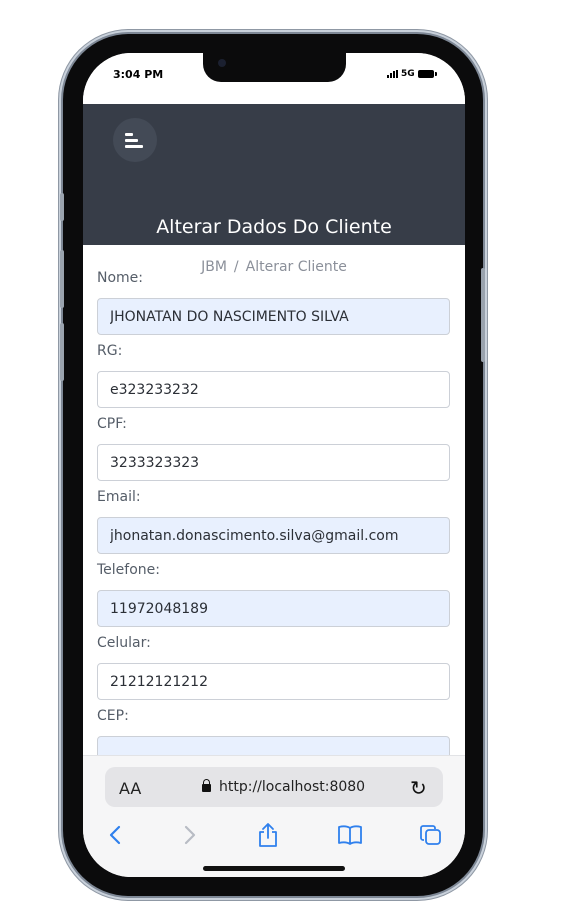 The height and width of the screenshot is (917, 578). What do you see at coordinates (62, 352) in the screenshot?
I see `volume-down-button` at bounding box center [62, 352].